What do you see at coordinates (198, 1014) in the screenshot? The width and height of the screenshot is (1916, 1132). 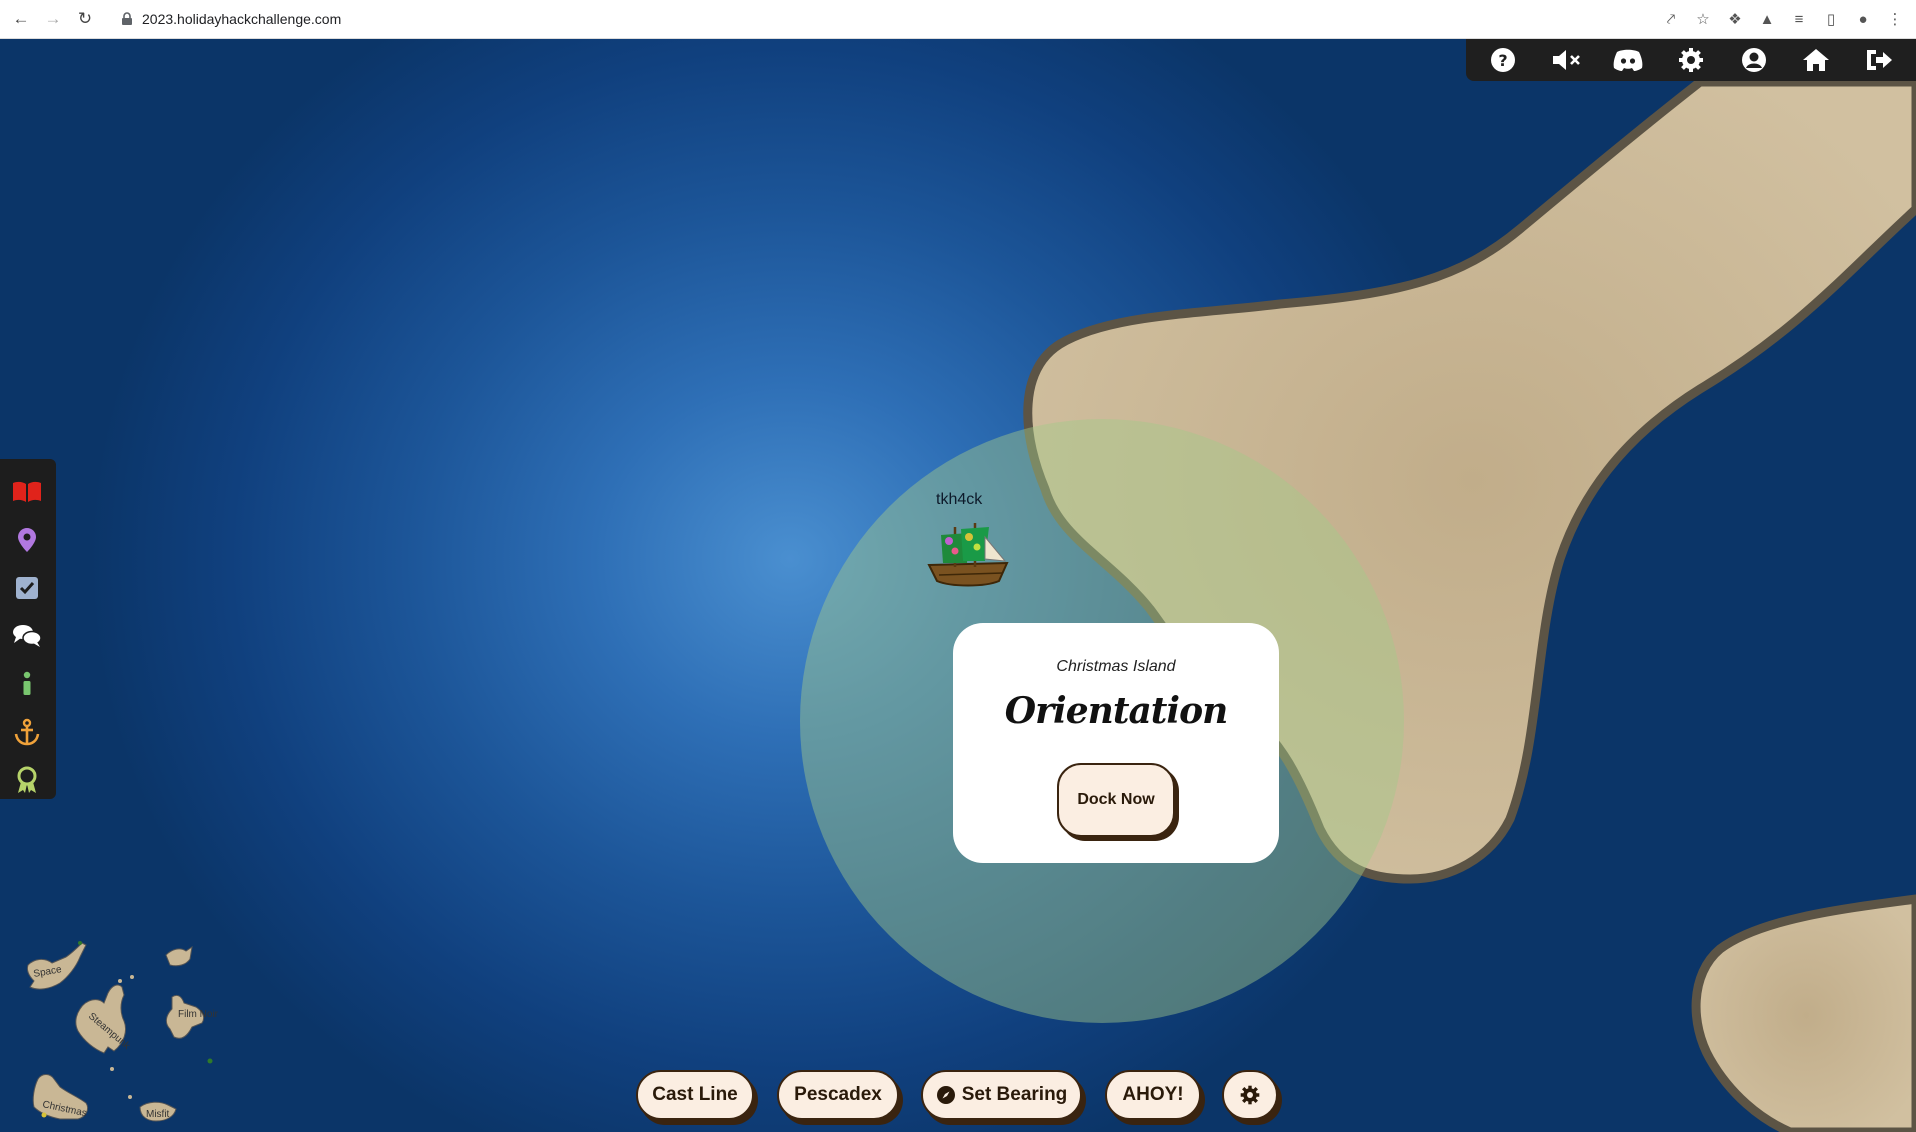 I see `minimap-label-film-noir: Film Noir` at bounding box center [198, 1014].